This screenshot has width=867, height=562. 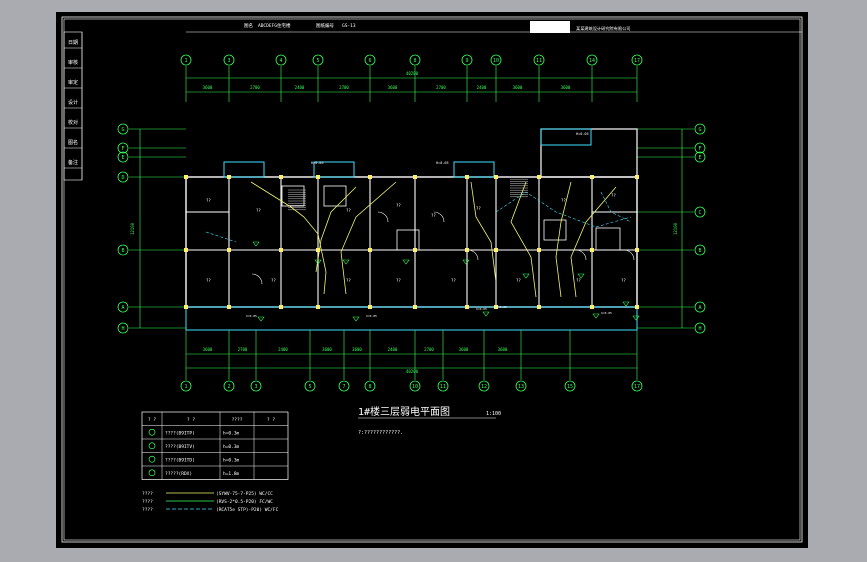 What do you see at coordinates (699, 213) in the screenshot?
I see `axis-label-right: C` at bounding box center [699, 213].